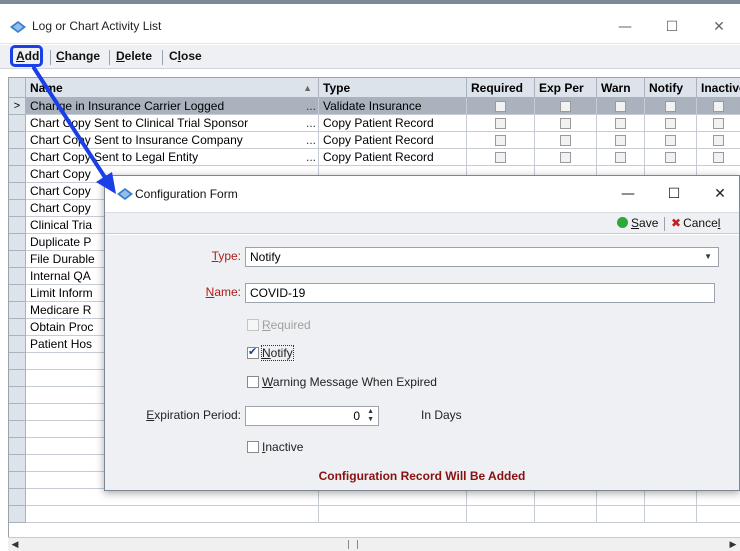 The image size is (740, 551). I want to click on column-header-type: Type, so click(393, 88).